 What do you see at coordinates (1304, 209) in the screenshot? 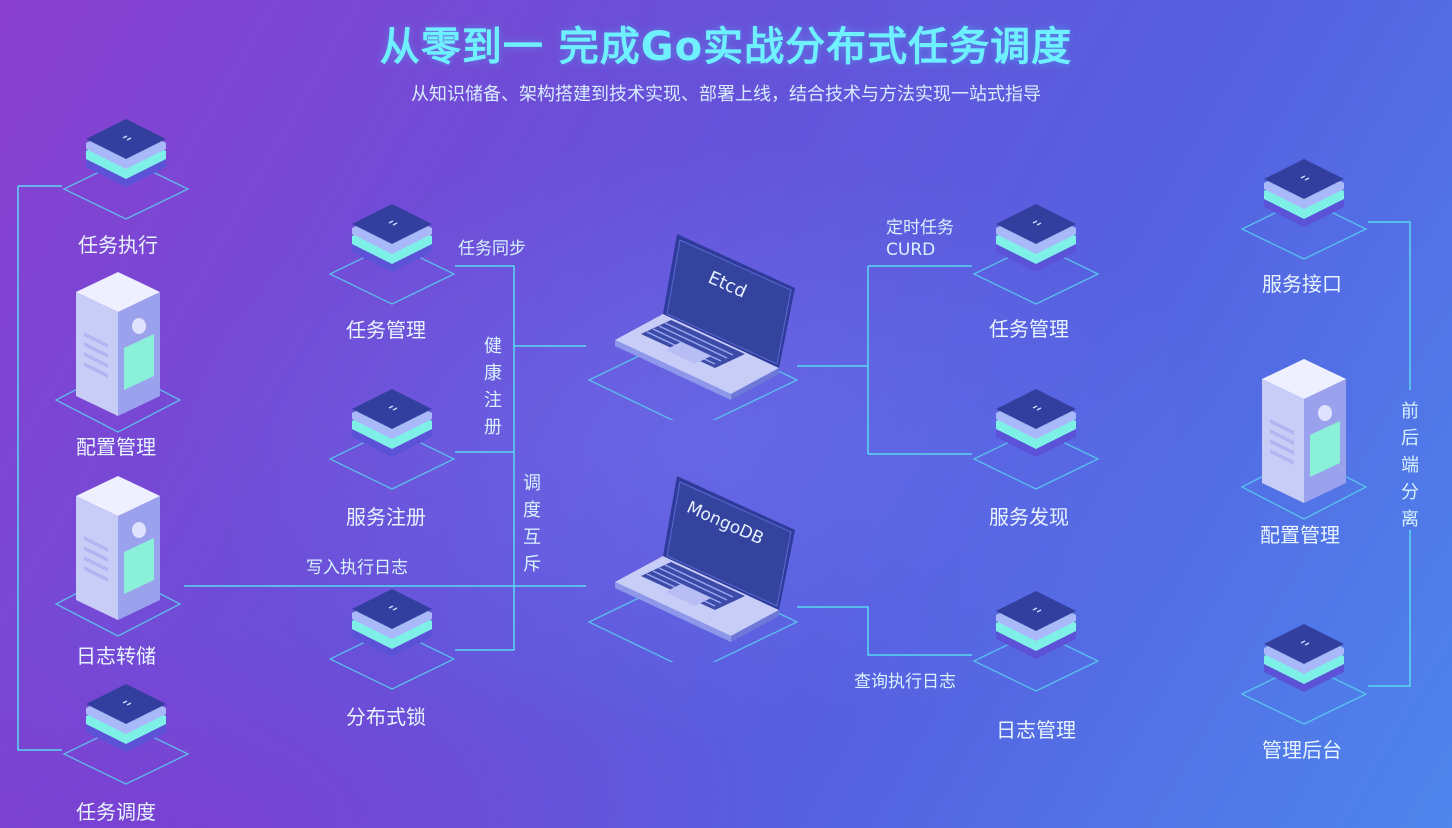
I see `service-api-chip-icon` at bounding box center [1304, 209].